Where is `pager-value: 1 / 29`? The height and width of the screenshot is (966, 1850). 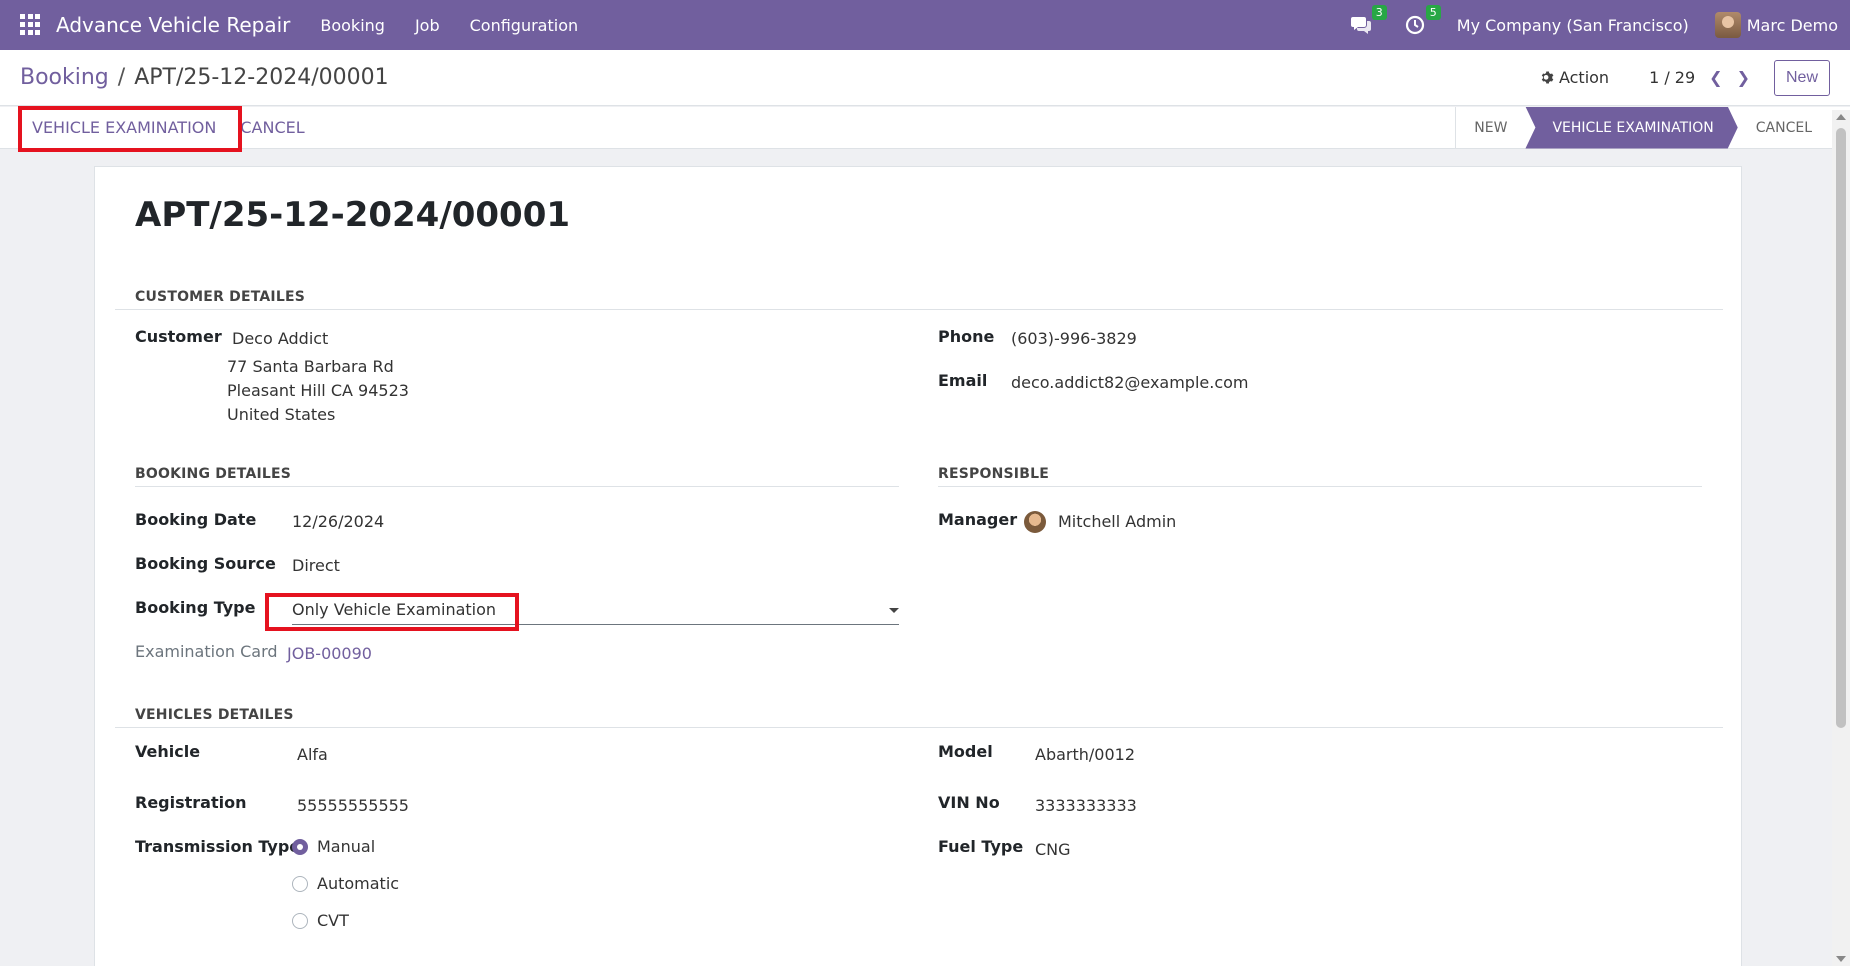 pager-value: 1 / 29 is located at coordinates (1672, 77).